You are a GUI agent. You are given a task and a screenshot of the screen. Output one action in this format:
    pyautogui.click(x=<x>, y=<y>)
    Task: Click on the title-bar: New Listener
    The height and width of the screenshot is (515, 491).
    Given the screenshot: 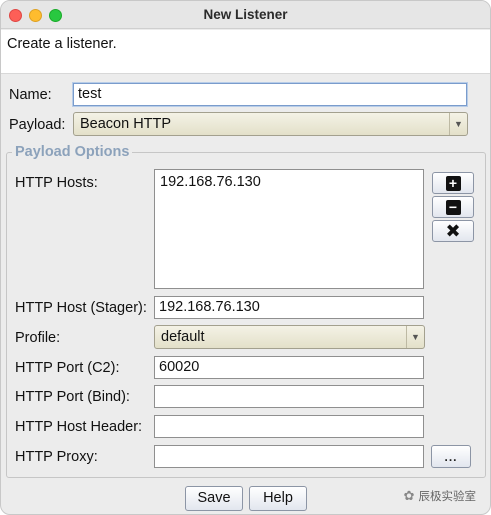 What is the action you would take?
    pyautogui.click(x=245, y=15)
    